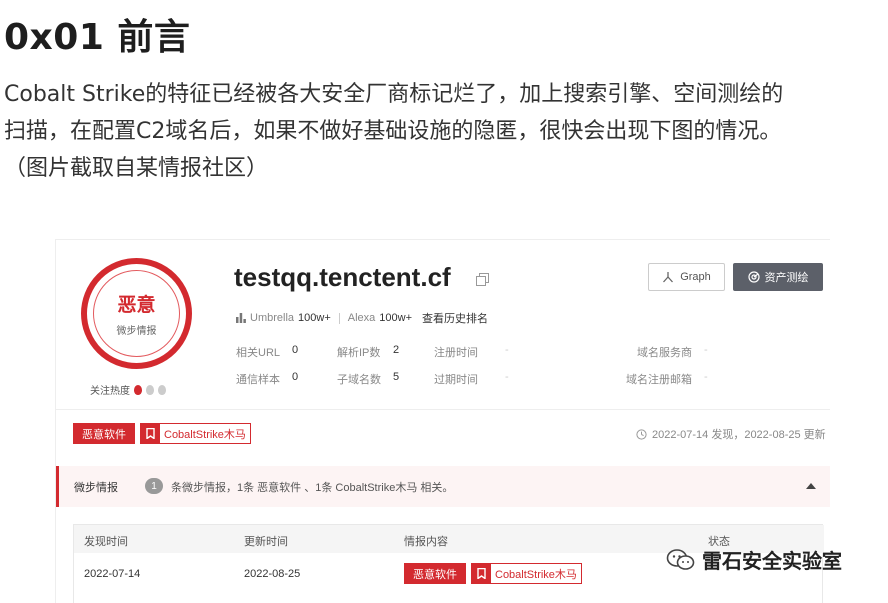  Describe the element at coordinates (396, 350) in the screenshot. I see `stat-value: 2` at that location.